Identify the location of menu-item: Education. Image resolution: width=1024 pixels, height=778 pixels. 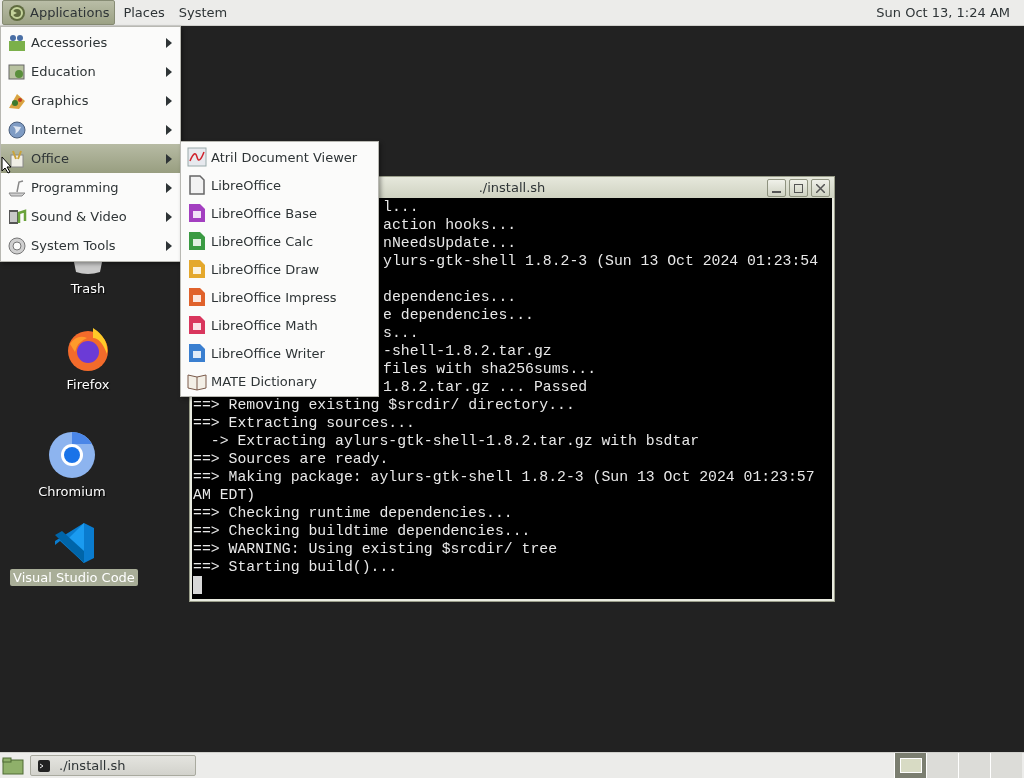
(90, 71).